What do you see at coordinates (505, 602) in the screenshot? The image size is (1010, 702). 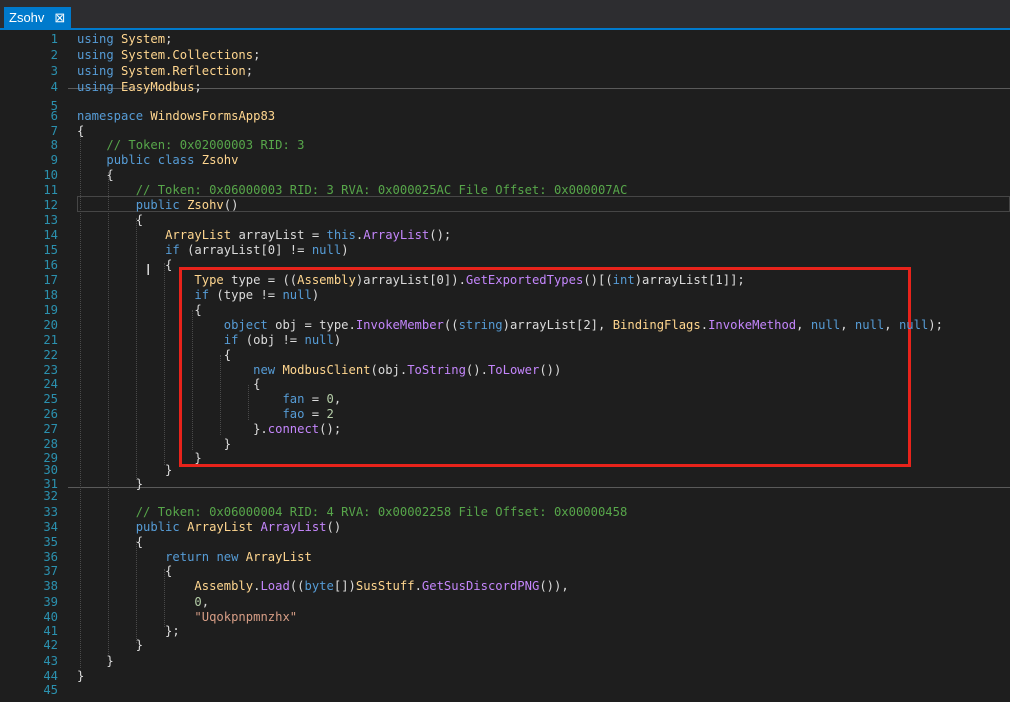 I see `code-line: 39 0,` at bounding box center [505, 602].